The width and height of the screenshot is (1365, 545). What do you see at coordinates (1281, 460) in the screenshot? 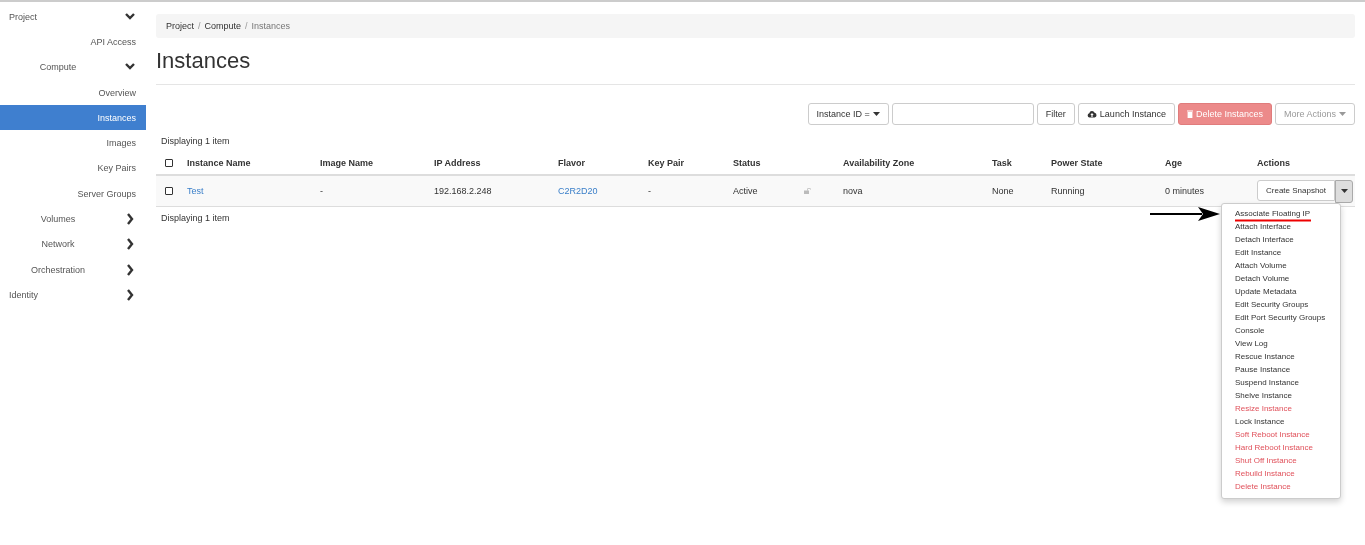
I see `menu-item: Shut Off Instance` at bounding box center [1281, 460].